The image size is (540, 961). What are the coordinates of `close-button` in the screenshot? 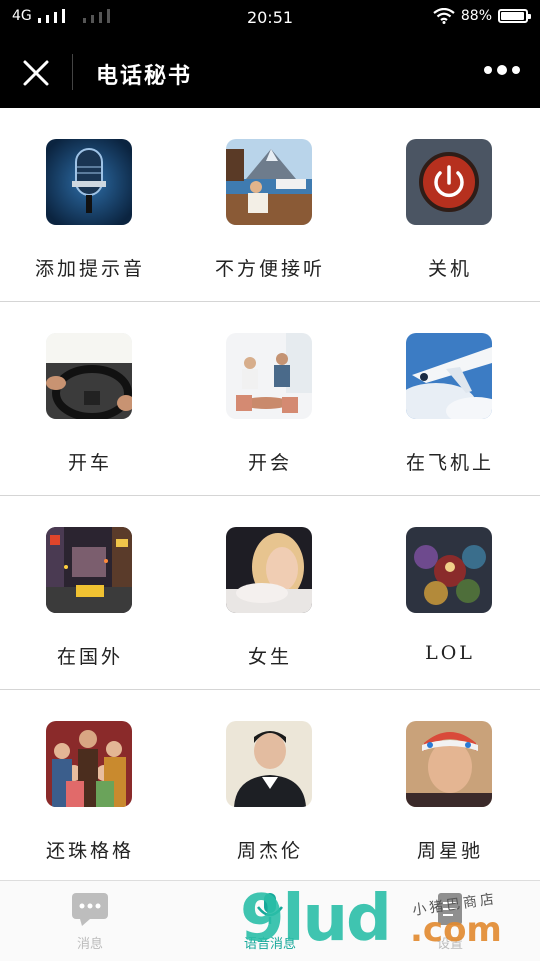 It's located at (36, 73).